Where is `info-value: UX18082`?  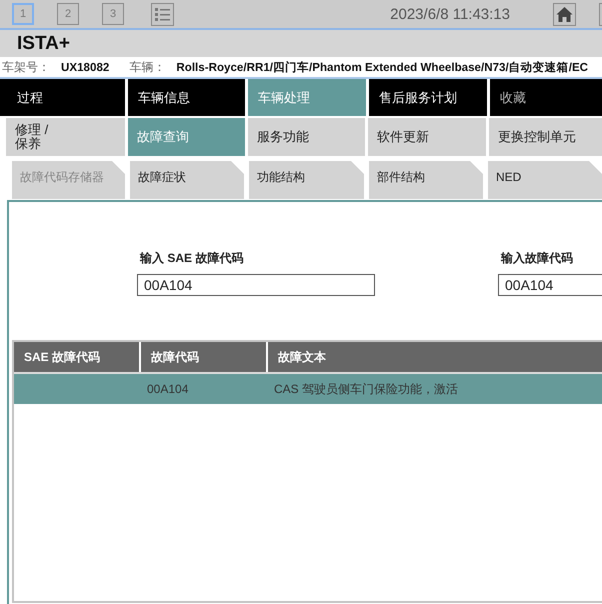
info-value: UX18082 is located at coordinates (85, 67).